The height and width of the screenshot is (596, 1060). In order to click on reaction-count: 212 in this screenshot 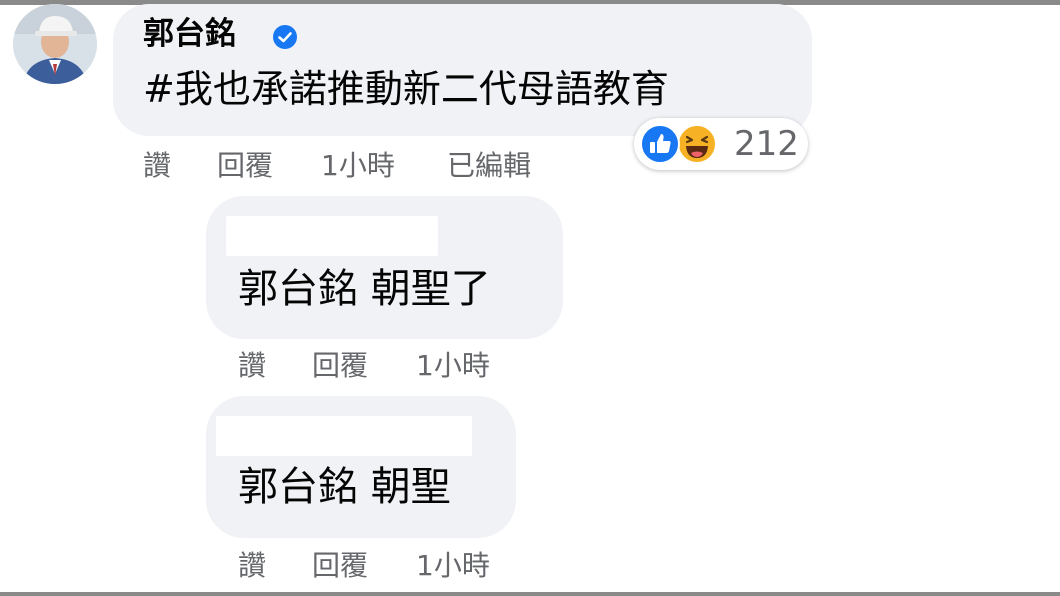, I will do `click(766, 144)`.